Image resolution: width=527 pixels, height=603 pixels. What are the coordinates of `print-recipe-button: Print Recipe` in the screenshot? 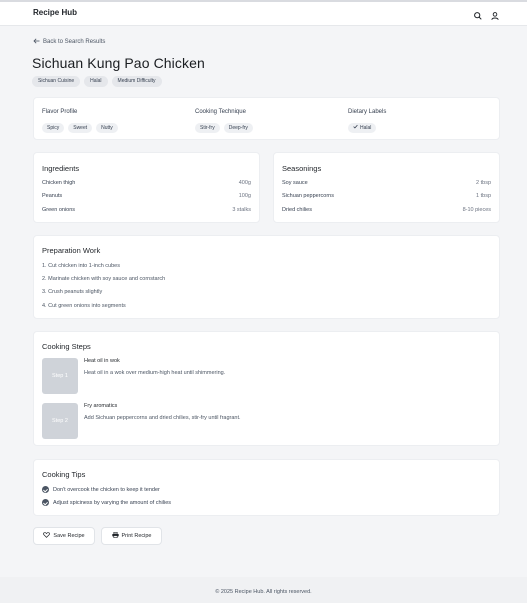 It's located at (131, 536).